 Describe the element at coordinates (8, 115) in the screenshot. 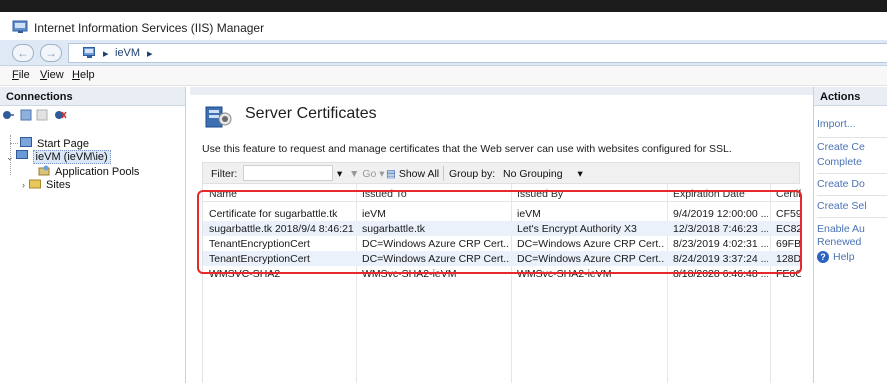

I see `connect-icon` at that location.